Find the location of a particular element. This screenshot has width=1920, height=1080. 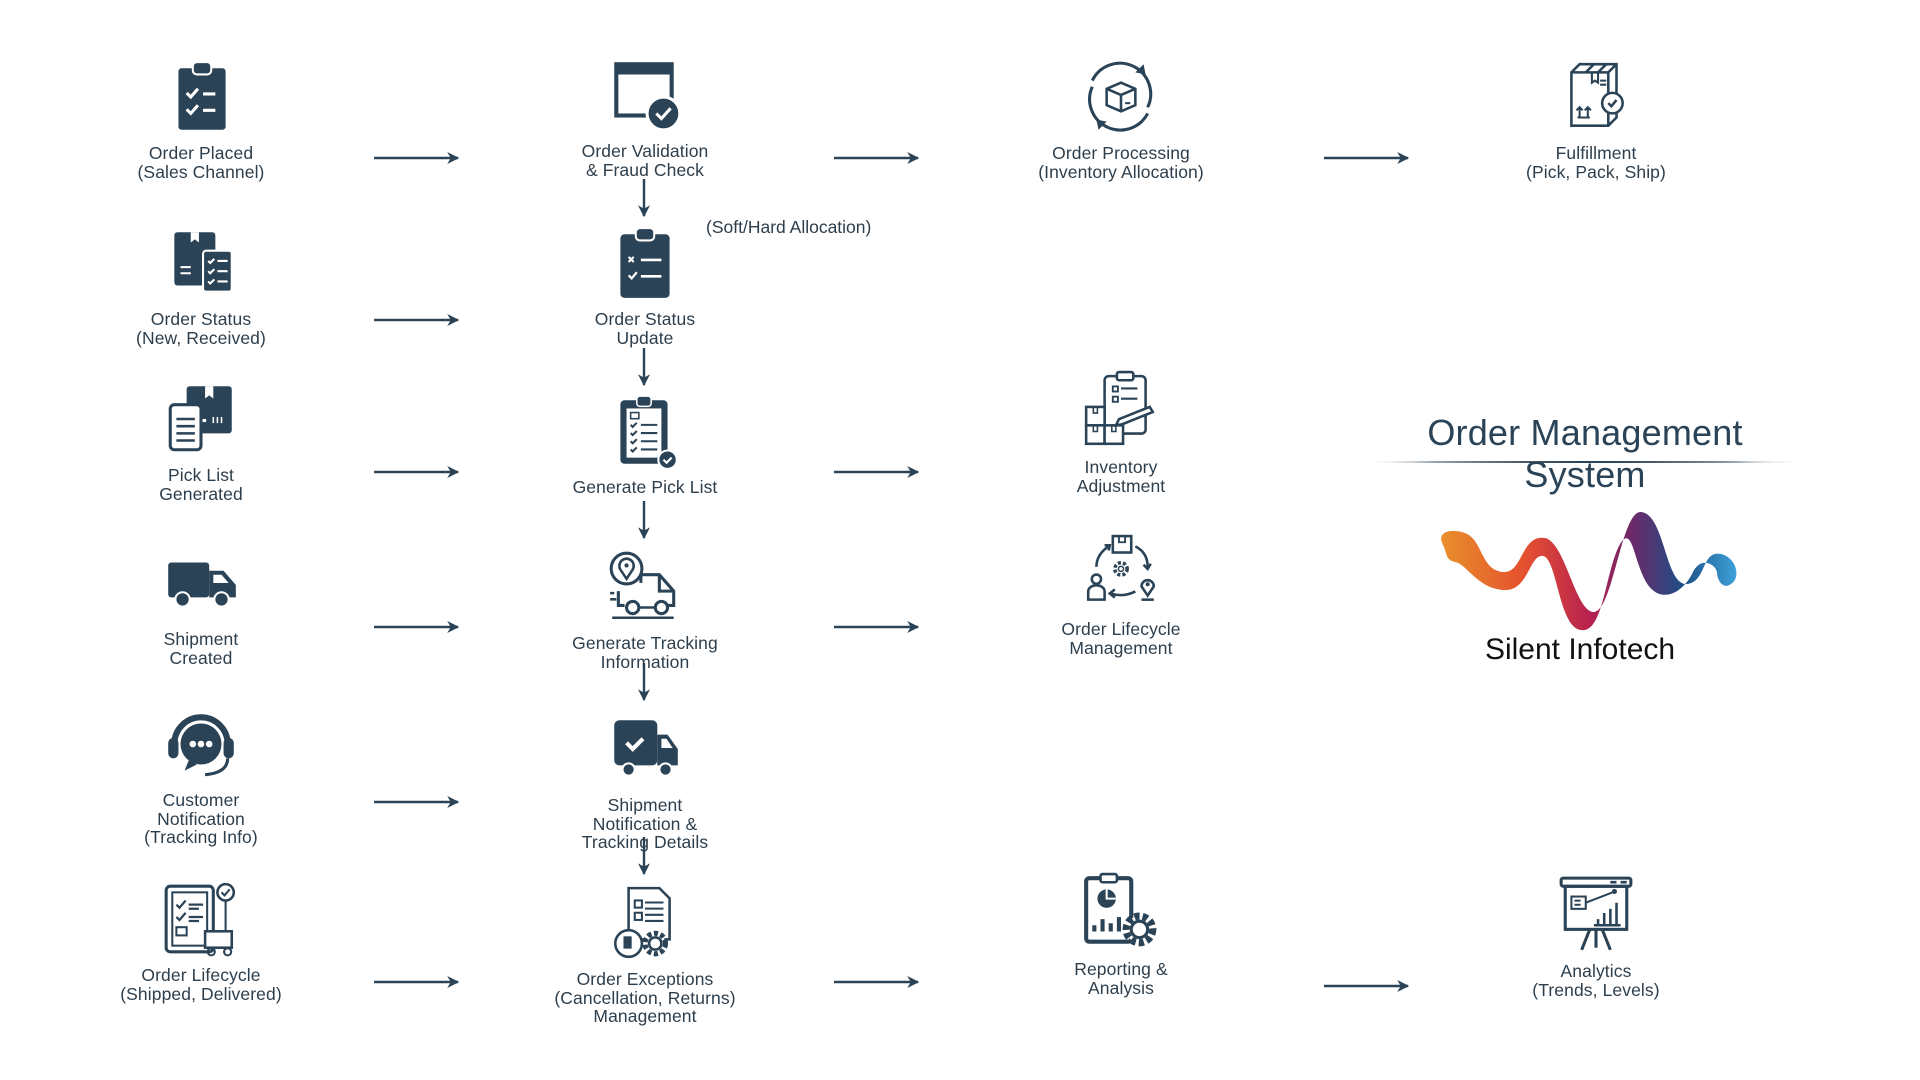

box-cycle-icon is located at coordinates (1120, 96).